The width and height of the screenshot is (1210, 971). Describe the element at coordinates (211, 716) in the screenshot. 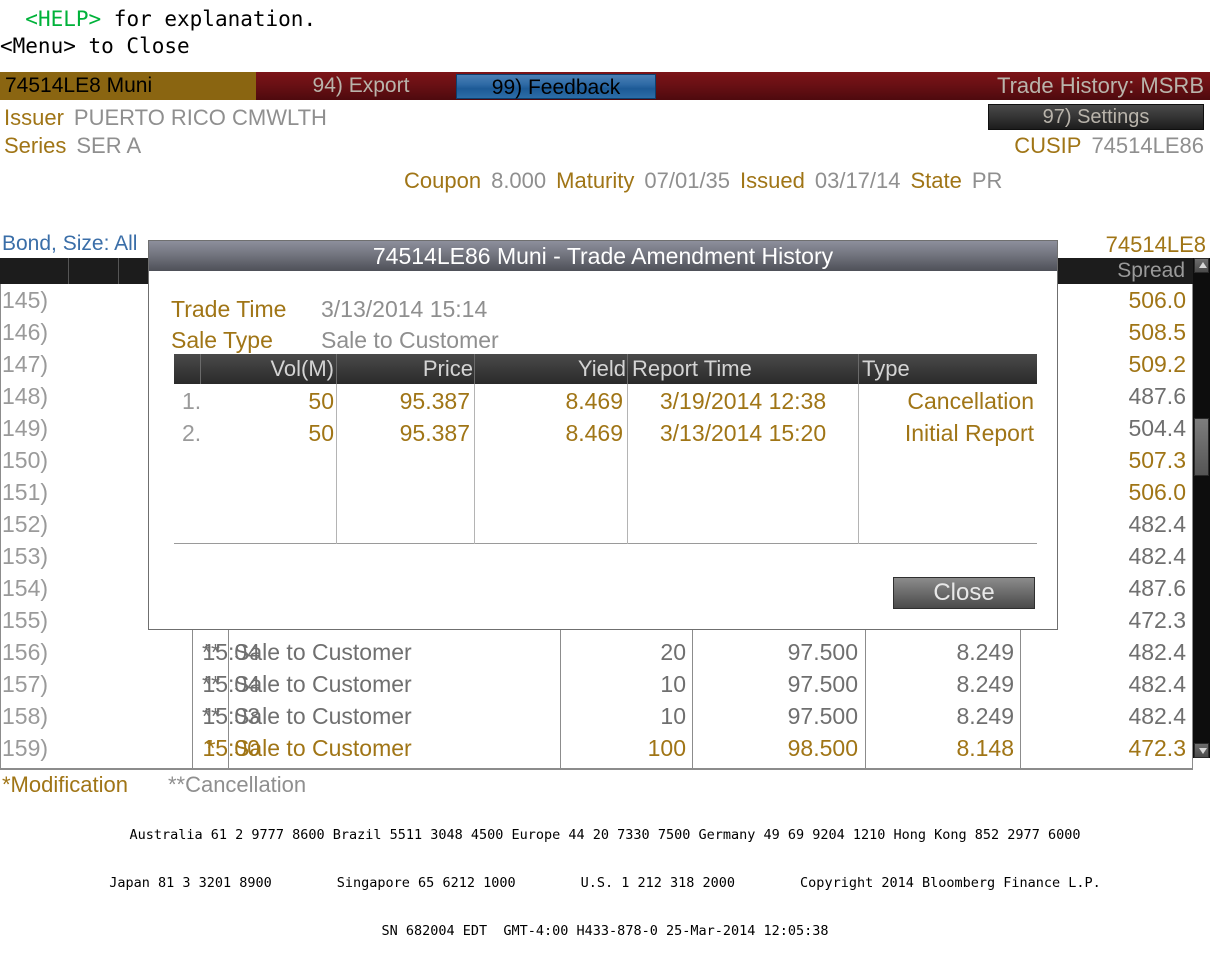

I see `cell-flag: **` at that location.